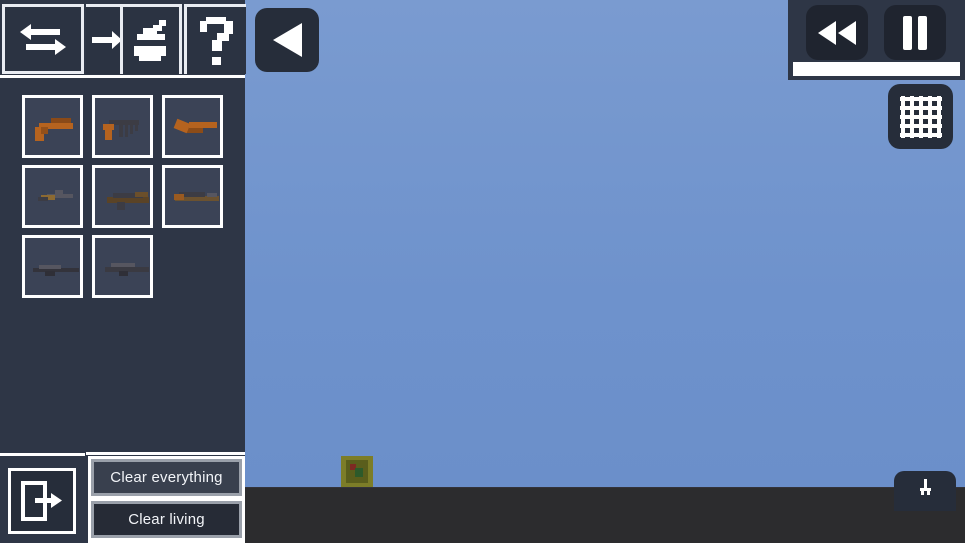 The width and height of the screenshot is (965, 543). Describe the element at coordinates (122, 76) in the screenshot. I see `tabstrip-underline` at that location.